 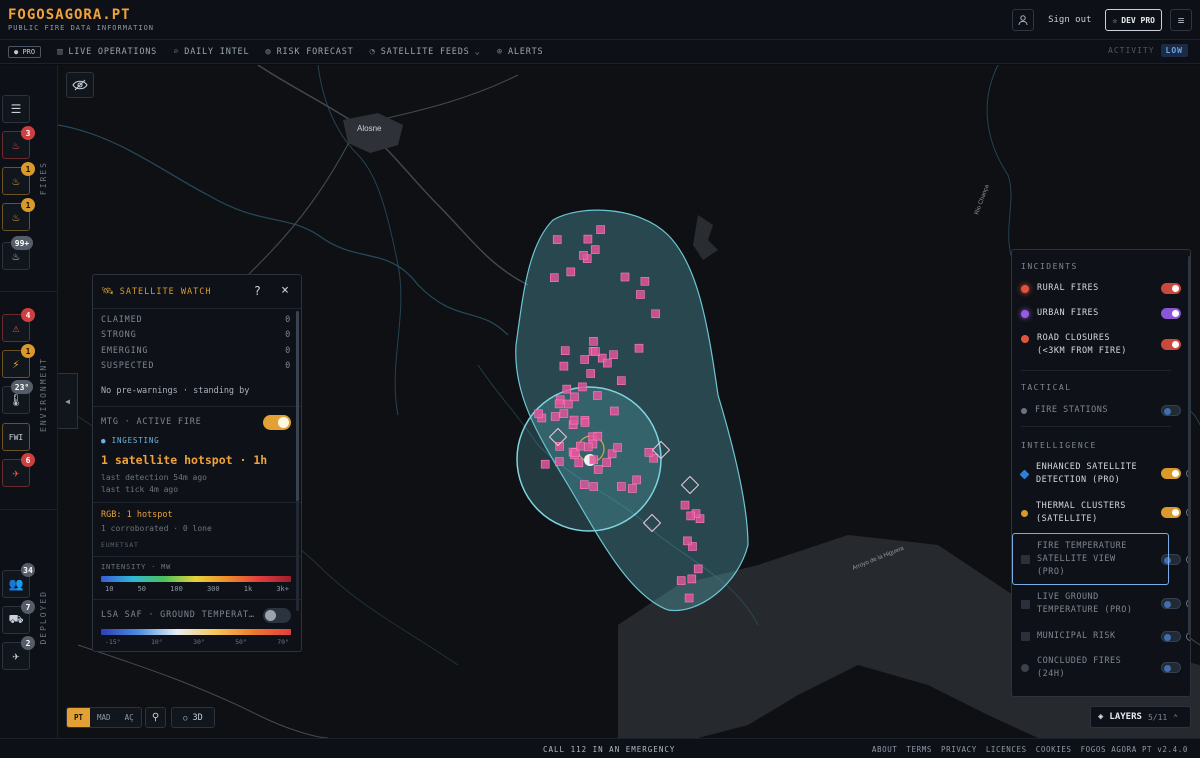 What do you see at coordinates (129, 717) in the screenshot?
I see `region-ac: AÇ` at bounding box center [129, 717].